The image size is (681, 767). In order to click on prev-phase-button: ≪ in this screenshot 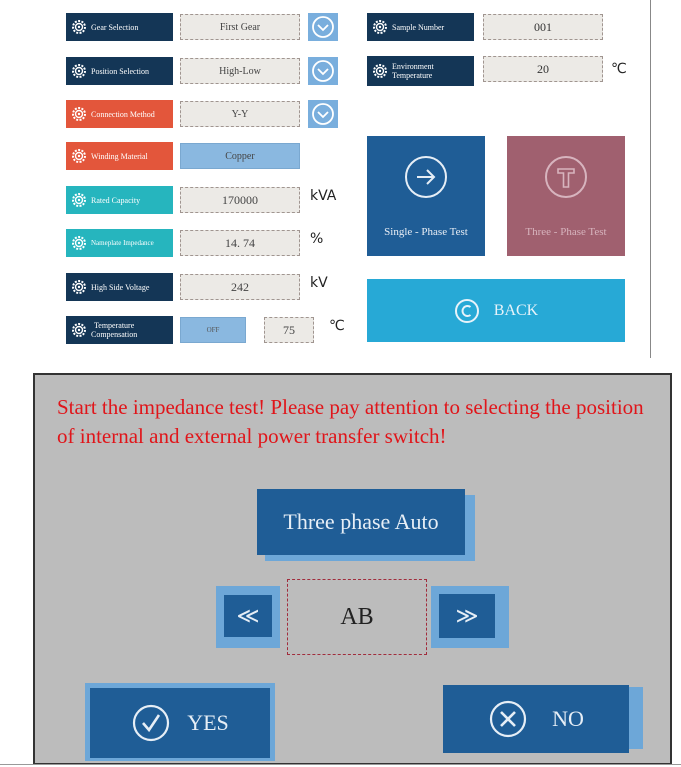, I will do `click(248, 616)`.